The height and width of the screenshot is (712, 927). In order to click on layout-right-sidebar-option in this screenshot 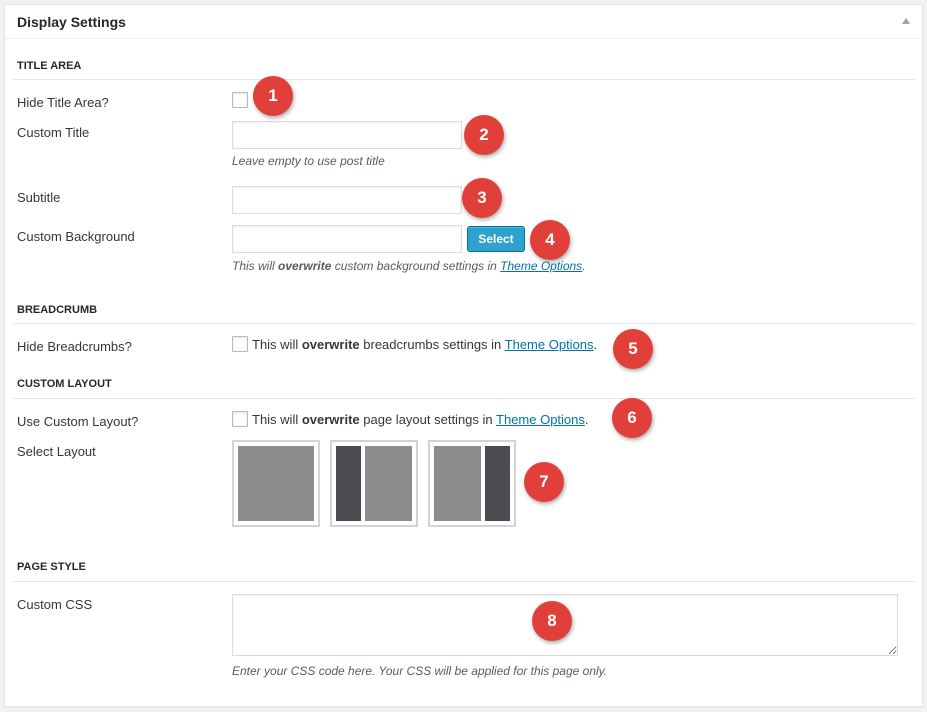, I will do `click(472, 483)`.